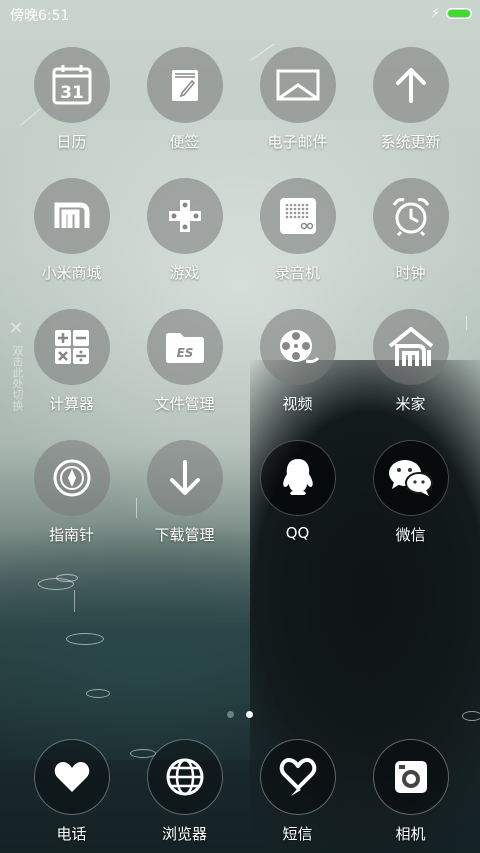 Image resolution: width=480 pixels, height=853 pixels. I want to click on heart-phone-icon, so click(71, 777).